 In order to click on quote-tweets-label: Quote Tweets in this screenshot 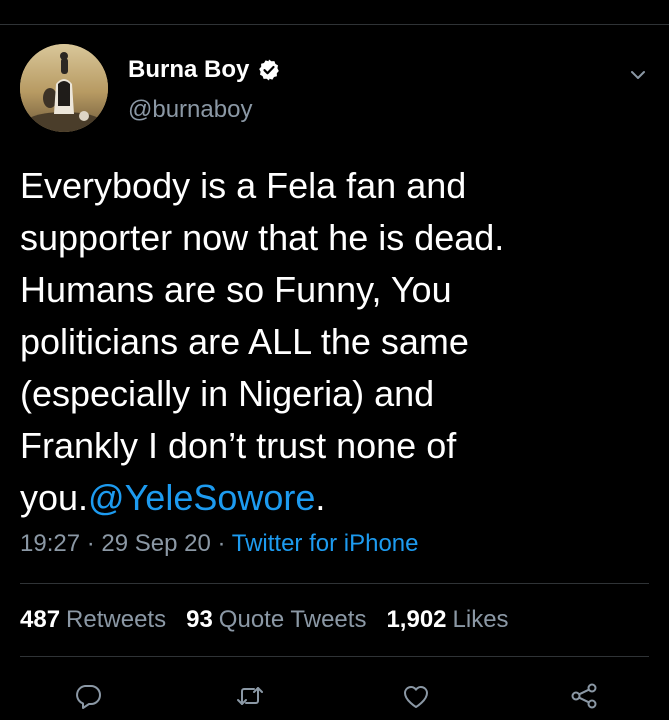, I will do `click(292, 619)`.